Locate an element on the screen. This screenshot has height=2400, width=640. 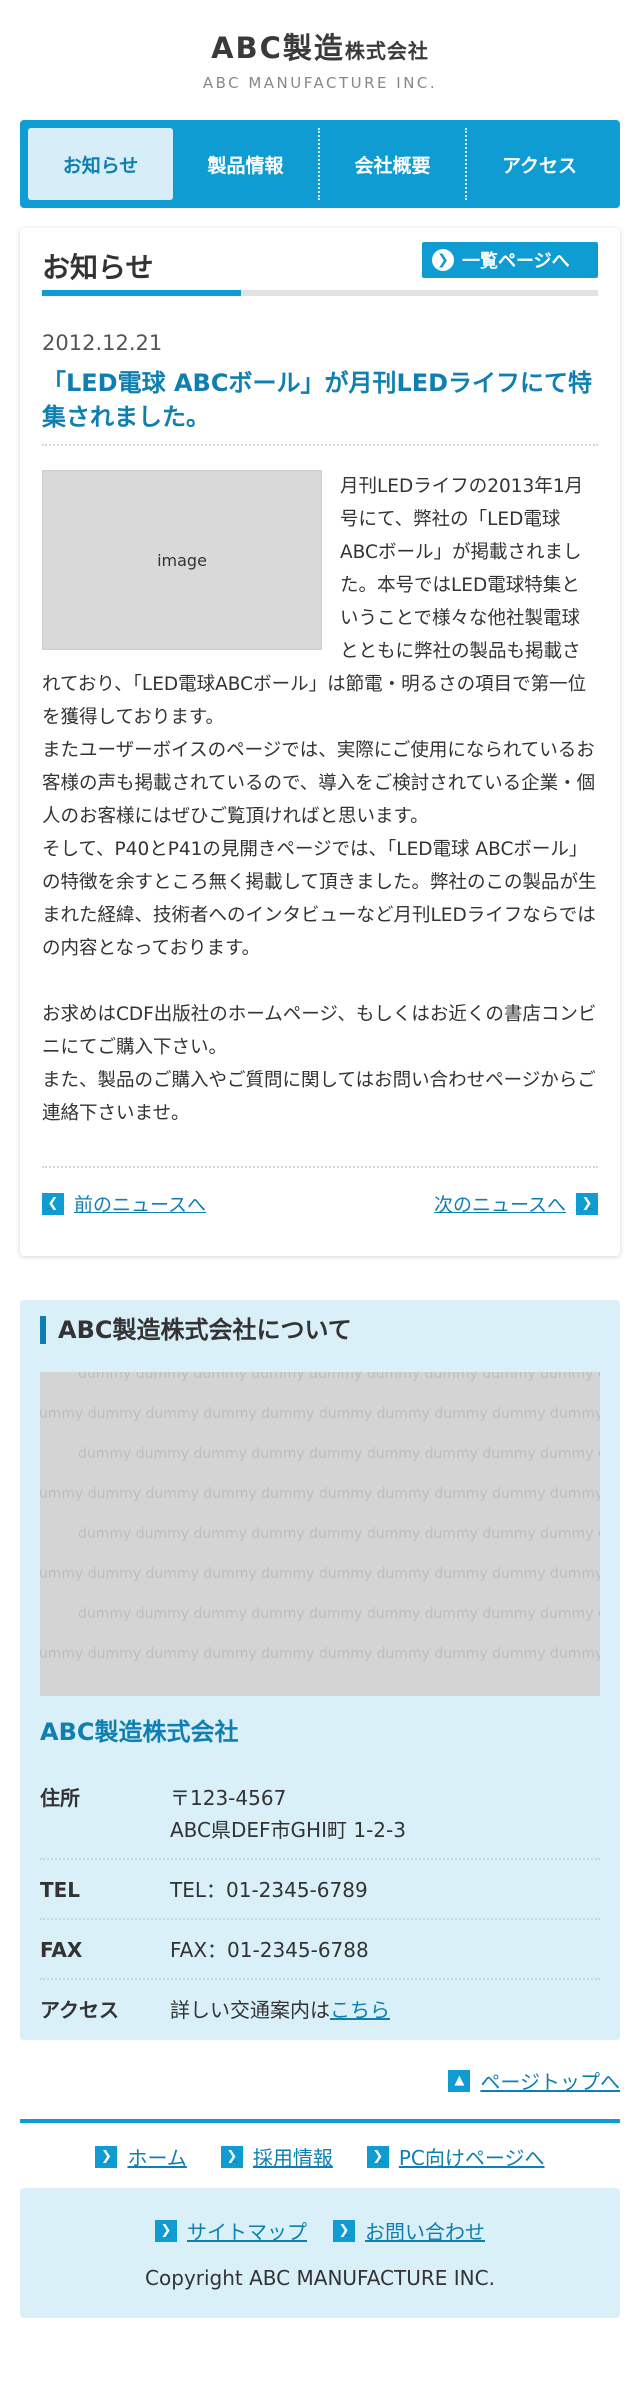
chevron-up-icon: ▲ is located at coordinates (459, 2080).